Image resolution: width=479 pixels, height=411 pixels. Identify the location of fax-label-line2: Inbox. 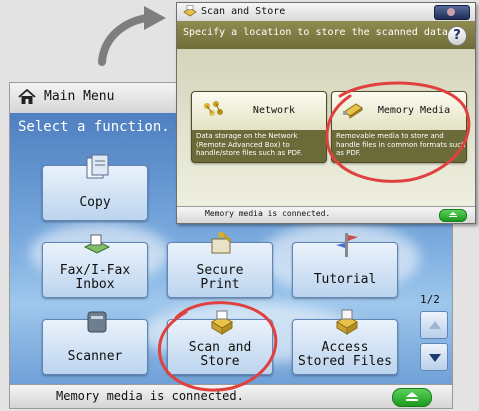
(95, 284).